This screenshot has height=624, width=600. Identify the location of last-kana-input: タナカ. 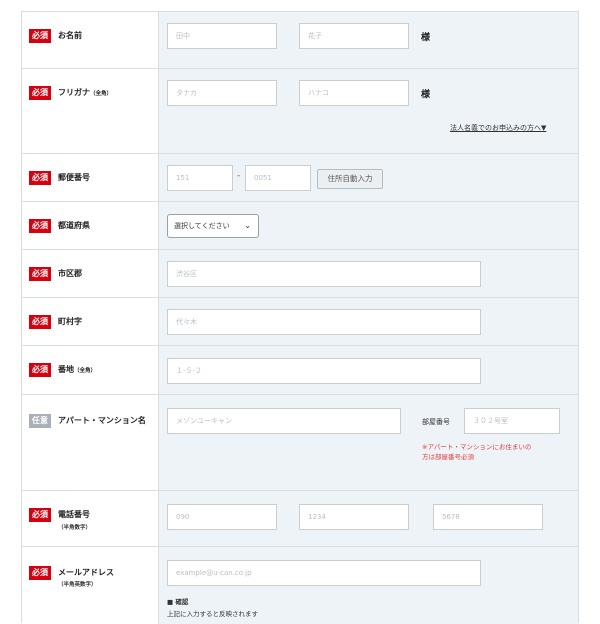
(222, 93).